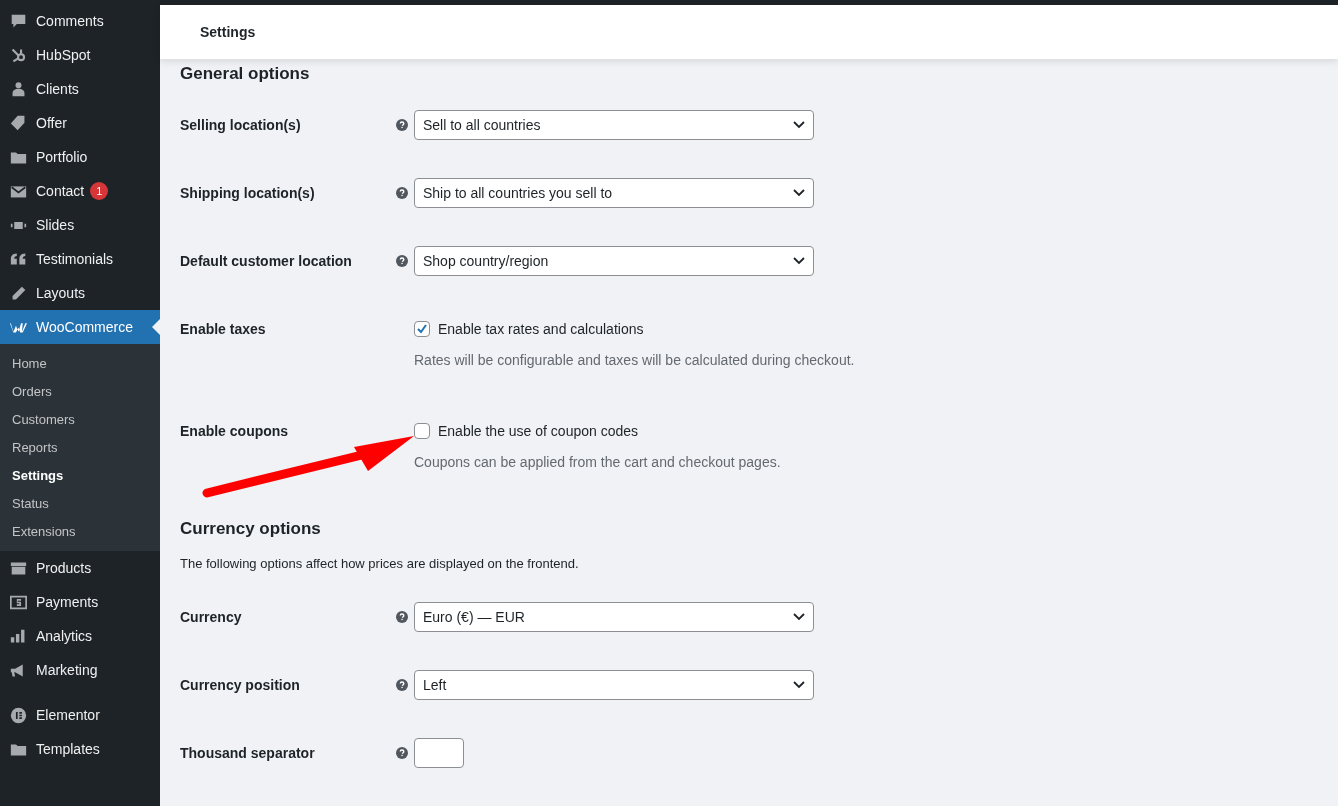 This screenshot has width=1338, height=806. I want to click on dropdown: Shop country/region, so click(614, 261).